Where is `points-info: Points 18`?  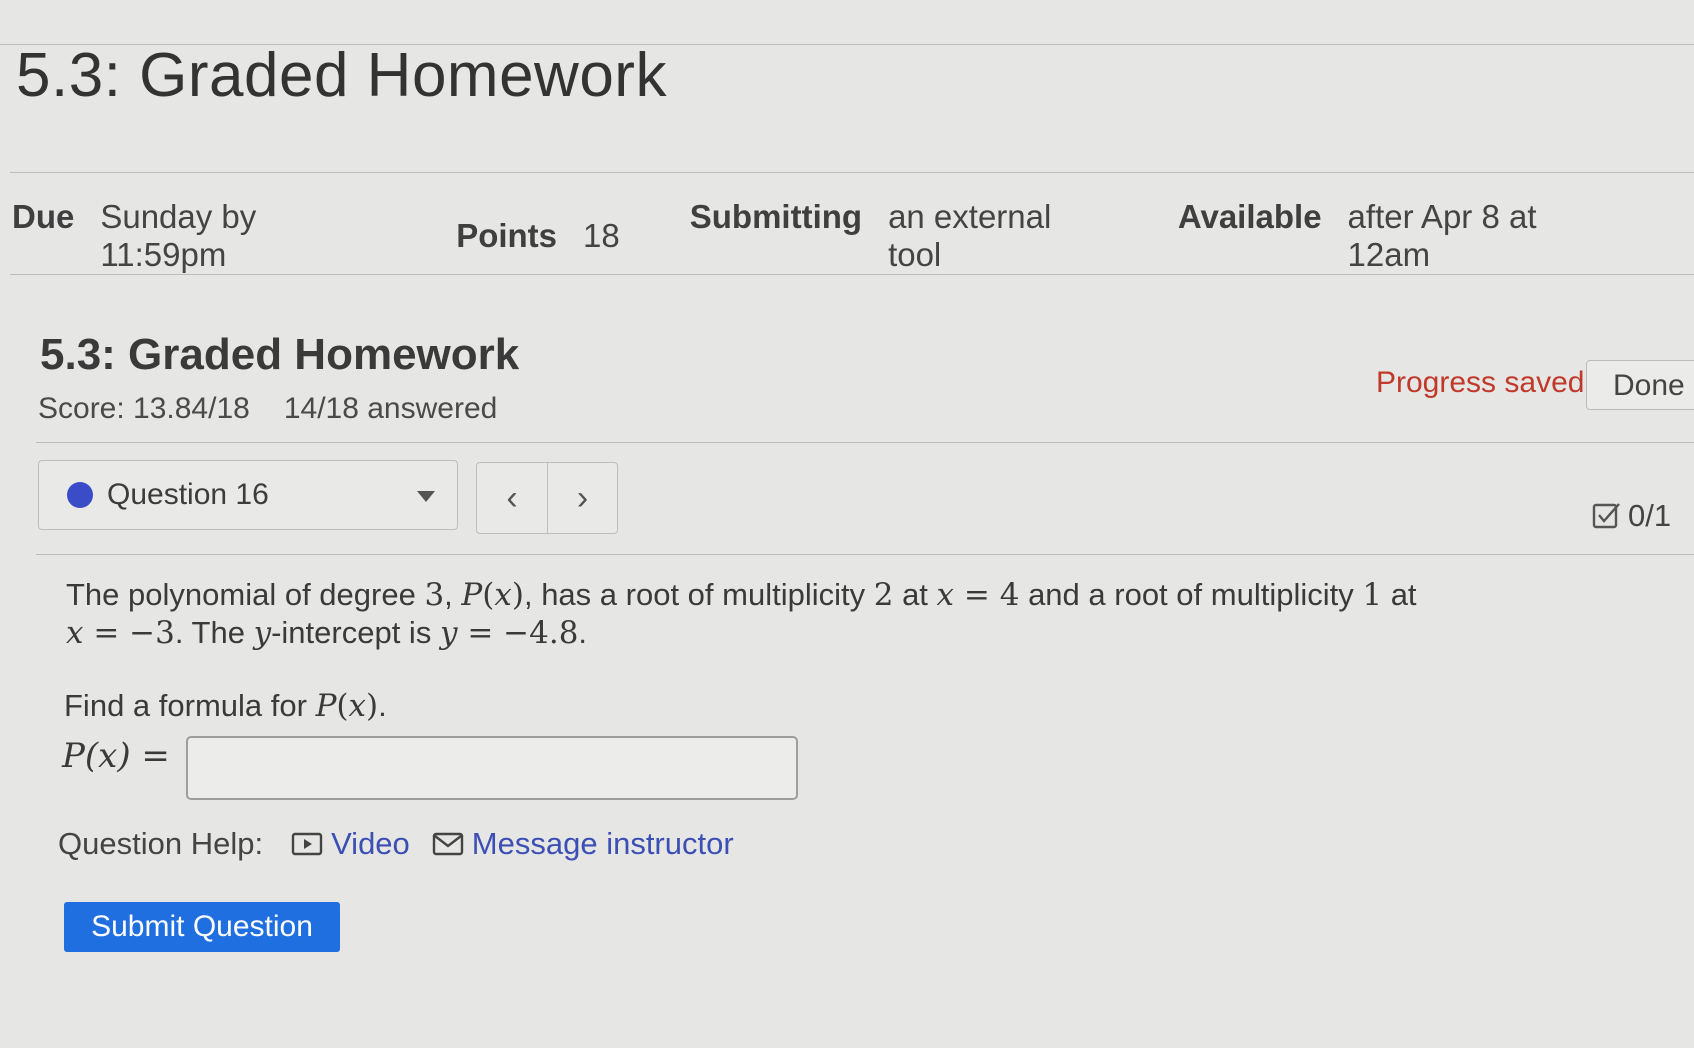
points-info: Points 18 is located at coordinates (538, 236).